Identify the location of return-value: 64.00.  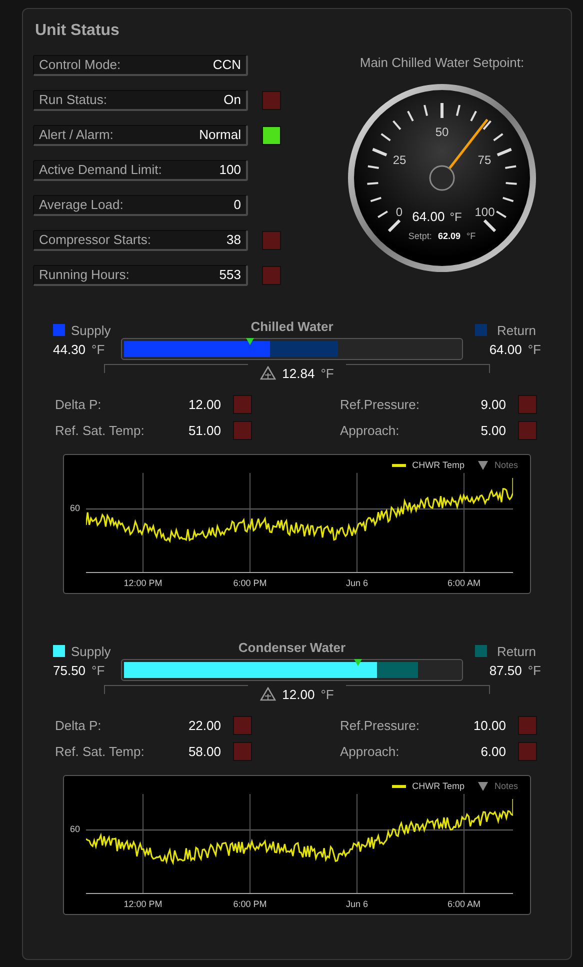
(505, 350).